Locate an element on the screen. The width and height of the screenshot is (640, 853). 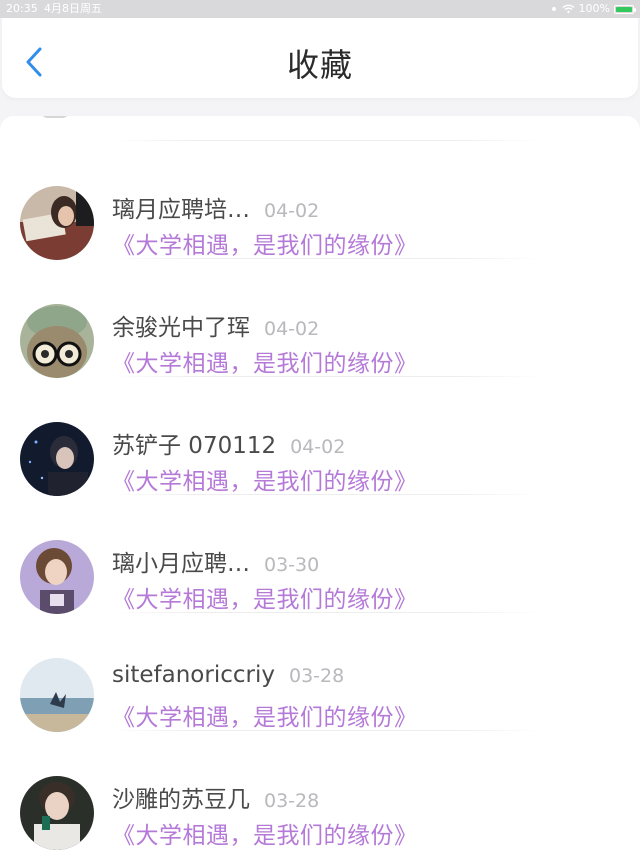
item-name-row: 璃月应聘培… 04-02 is located at coordinates (215, 207).